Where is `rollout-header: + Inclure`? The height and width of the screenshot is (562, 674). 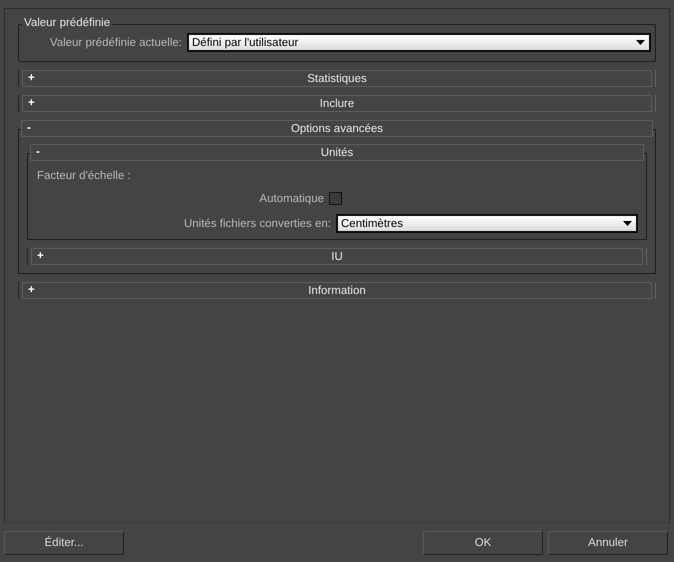 rollout-header: + Inclure is located at coordinates (337, 103).